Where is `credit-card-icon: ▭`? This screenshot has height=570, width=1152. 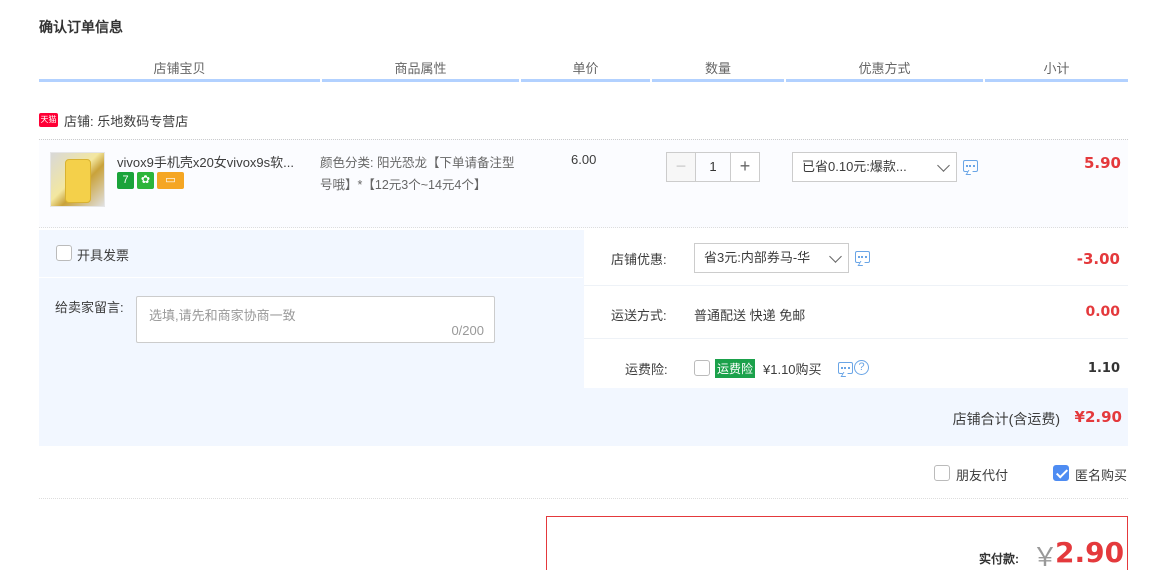
credit-card-icon: ▭ is located at coordinates (170, 180).